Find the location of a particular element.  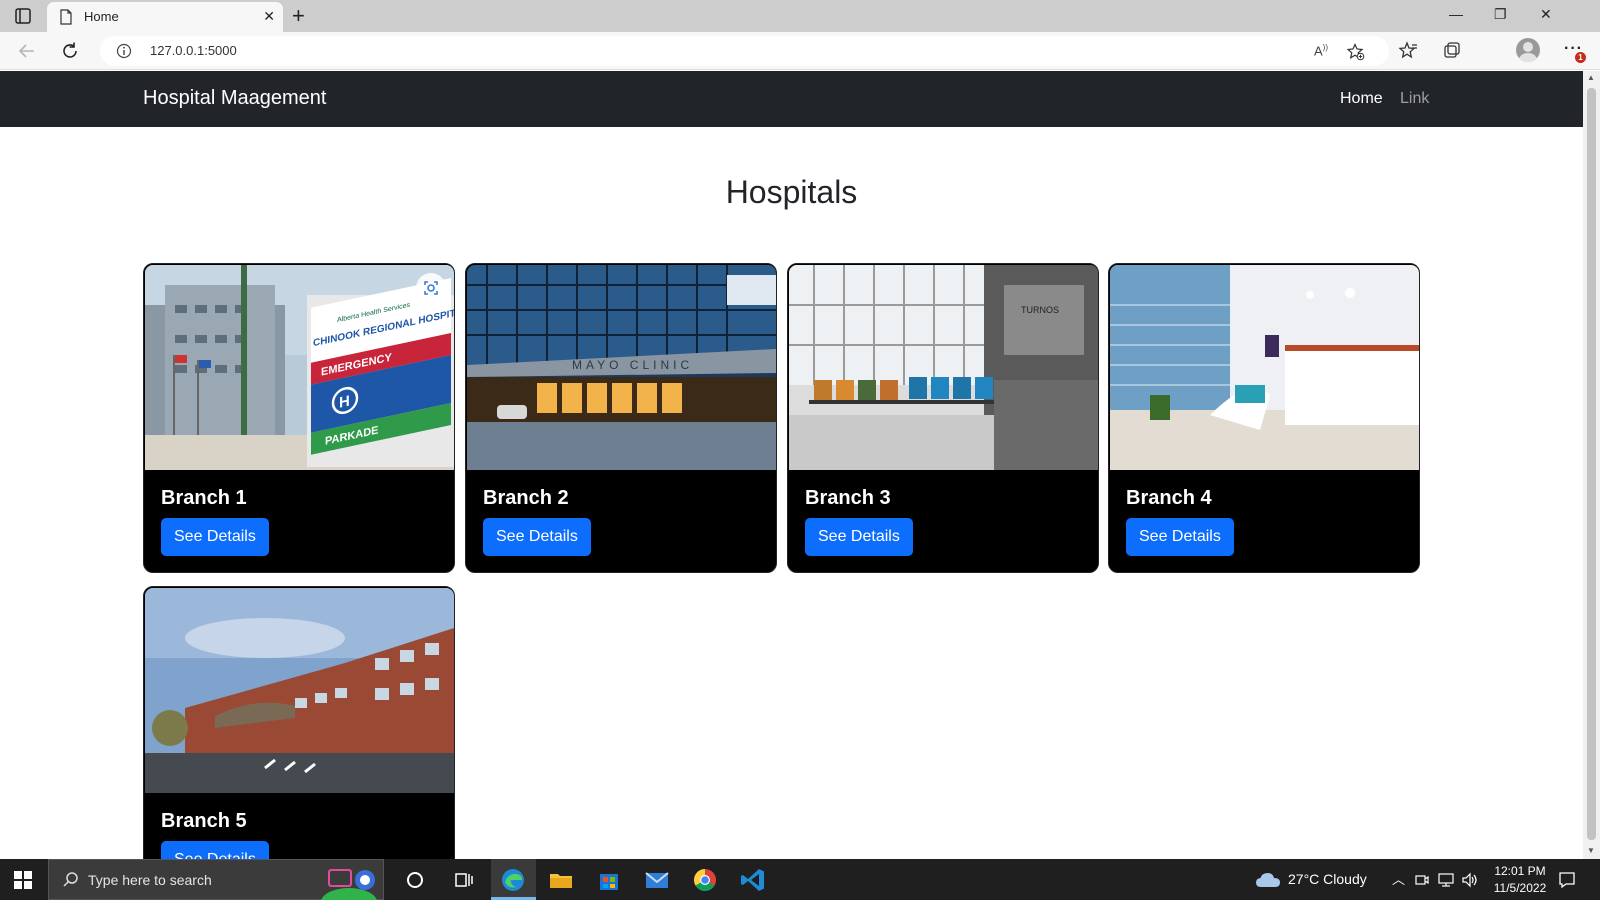

nav-link-home: Home is located at coordinates (1361, 99).